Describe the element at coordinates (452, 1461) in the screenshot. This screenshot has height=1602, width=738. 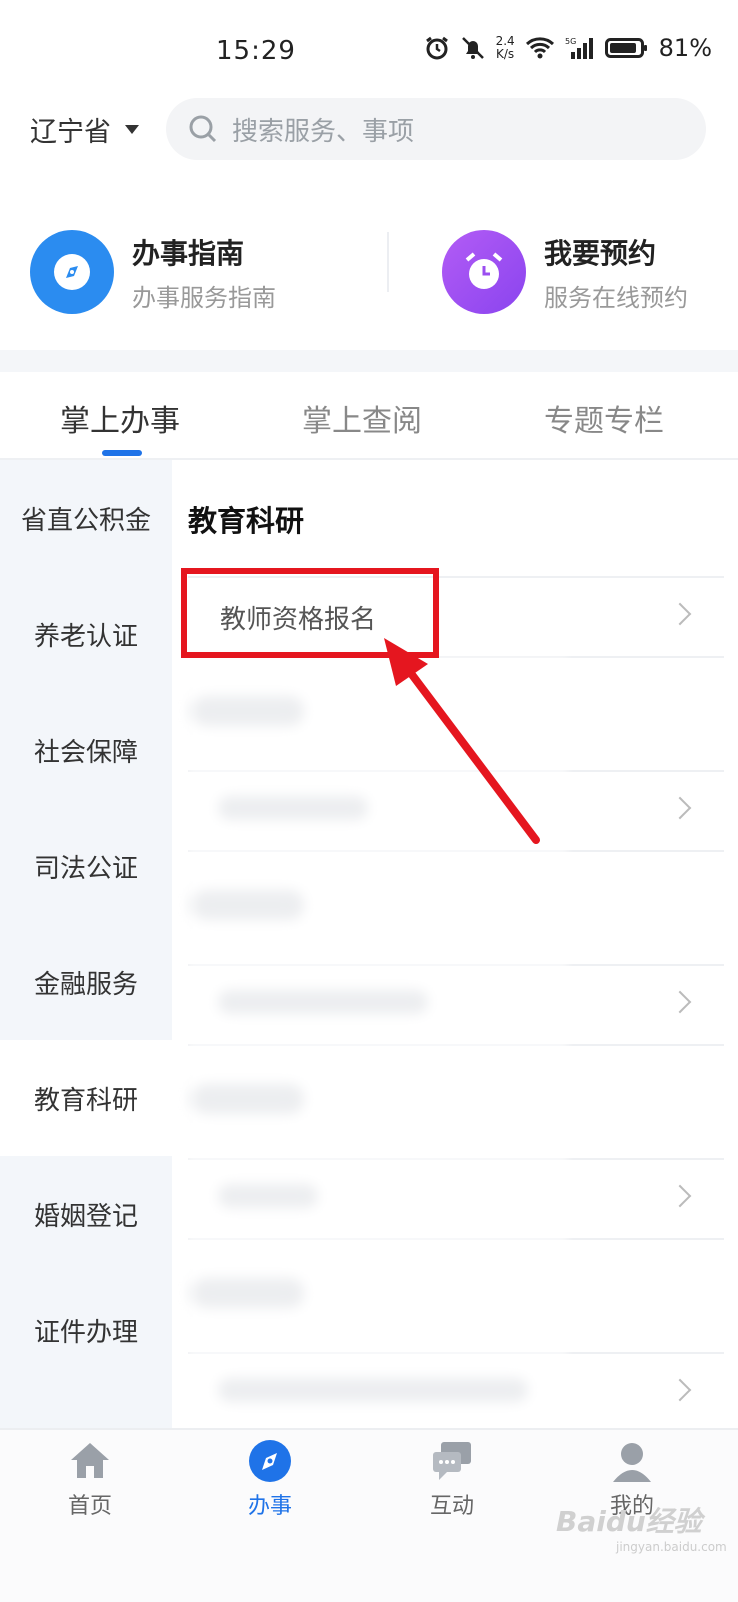
I see `chat-icon` at that location.